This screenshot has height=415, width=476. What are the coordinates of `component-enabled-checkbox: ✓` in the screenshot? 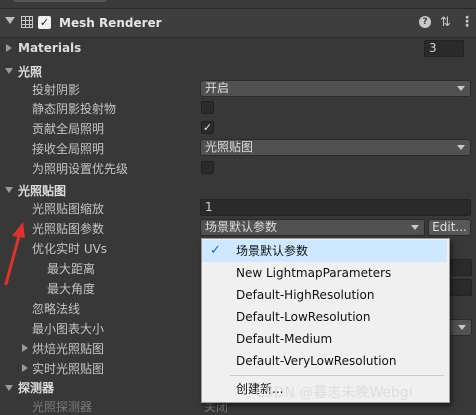 It's located at (44, 22).